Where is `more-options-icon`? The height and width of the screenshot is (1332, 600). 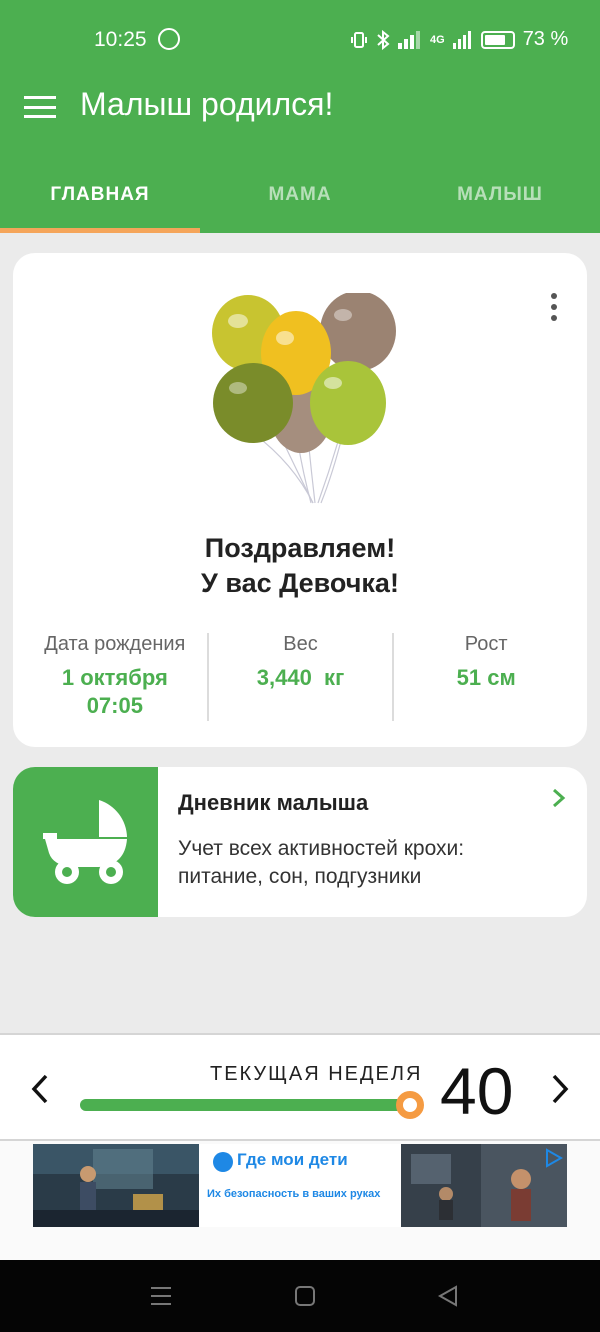 more-options-icon is located at coordinates (554, 309).